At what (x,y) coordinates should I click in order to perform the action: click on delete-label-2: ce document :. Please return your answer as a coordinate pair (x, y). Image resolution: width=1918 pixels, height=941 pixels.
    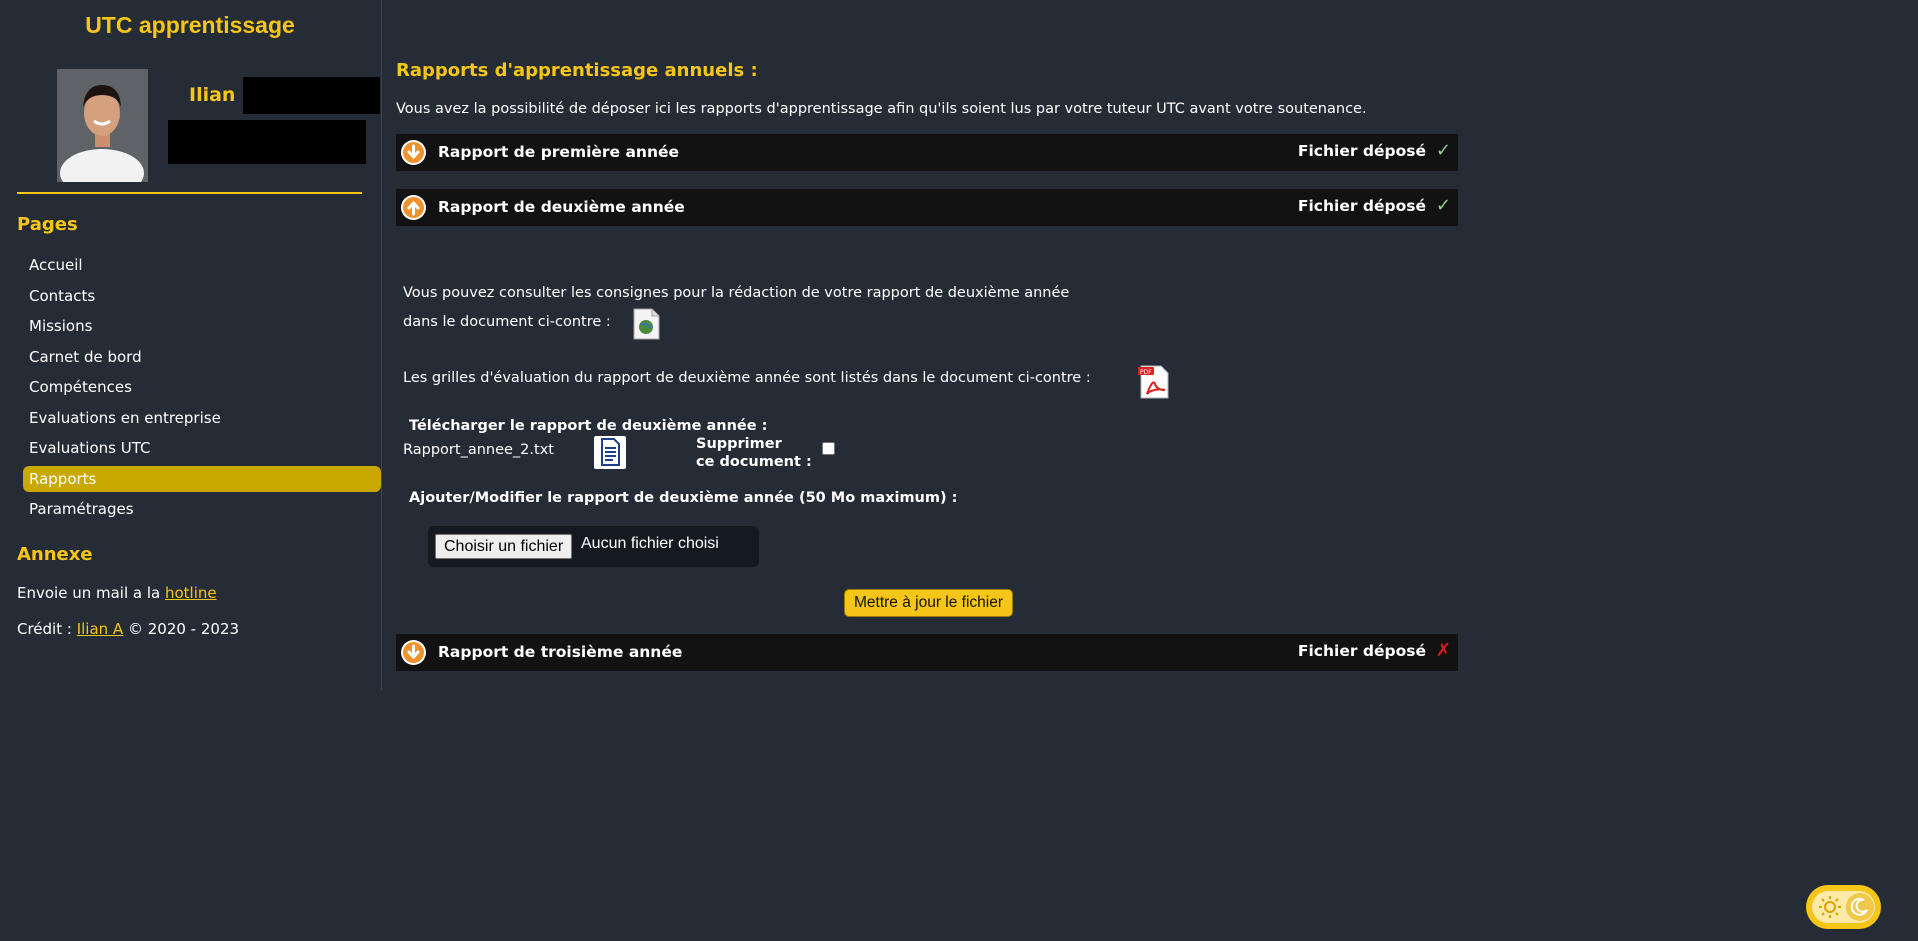
    Looking at the image, I should click on (754, 462).